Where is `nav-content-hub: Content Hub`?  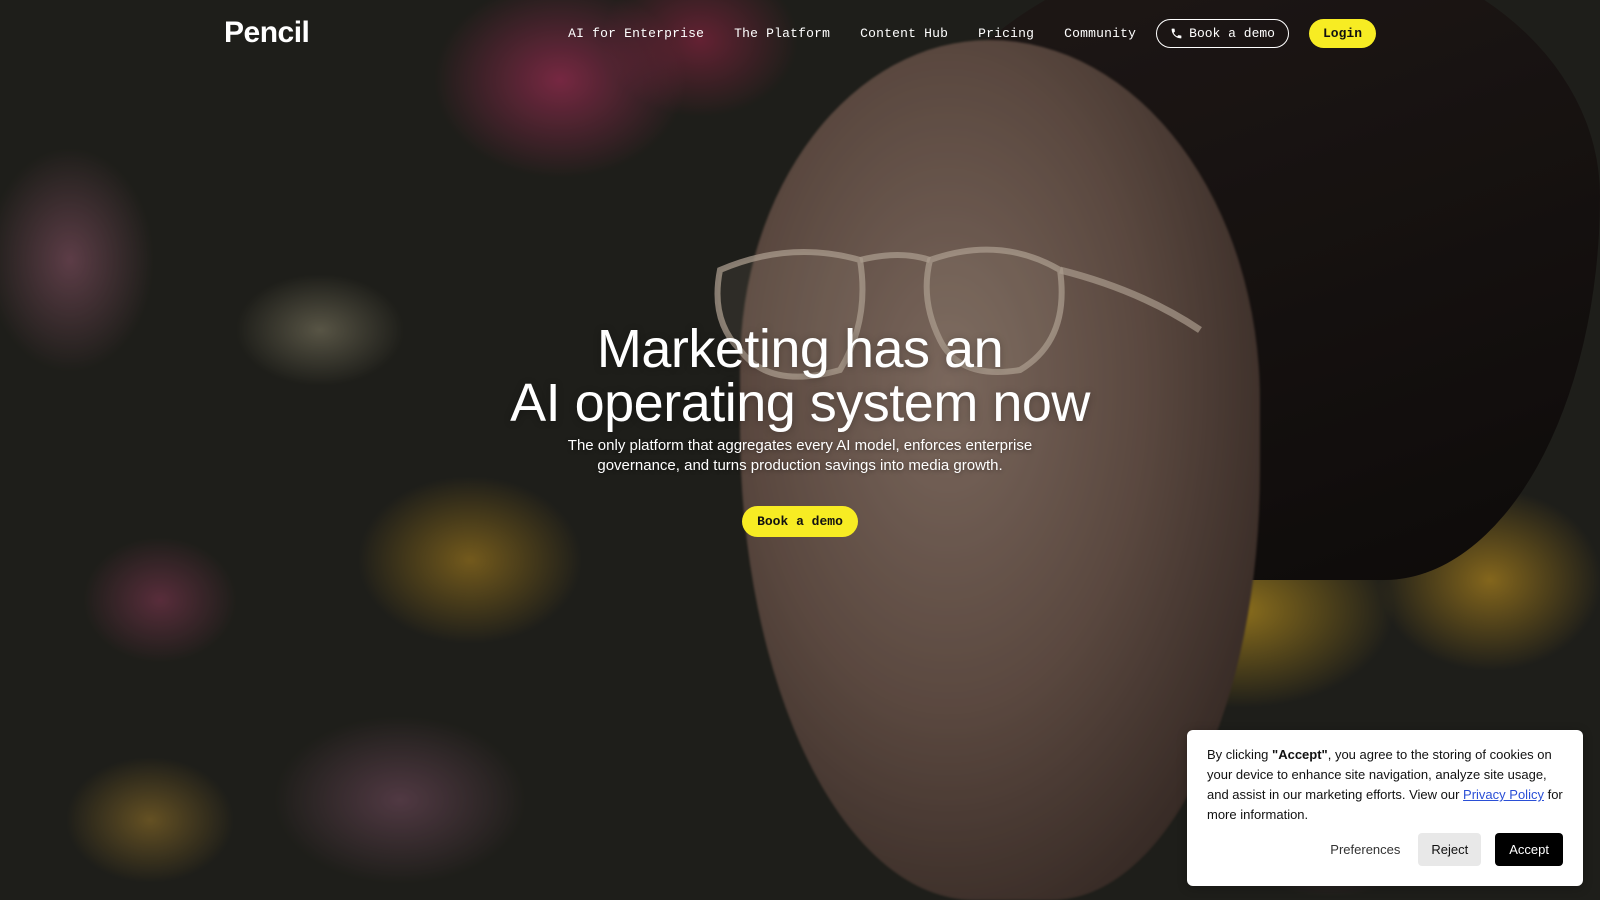 nav-content-hub: Content Hub is located at coordinates (904, 33).